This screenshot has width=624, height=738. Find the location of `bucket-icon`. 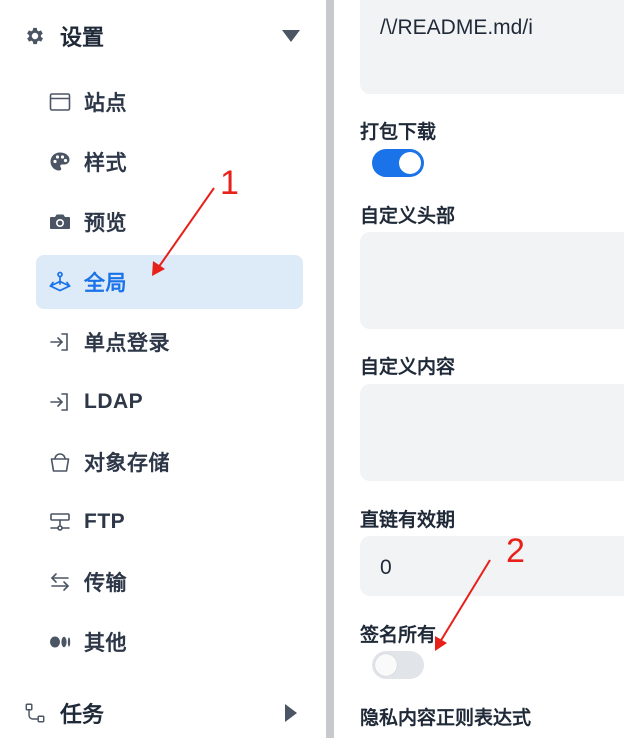

bucket-icon is located at coordinates (60, 462).